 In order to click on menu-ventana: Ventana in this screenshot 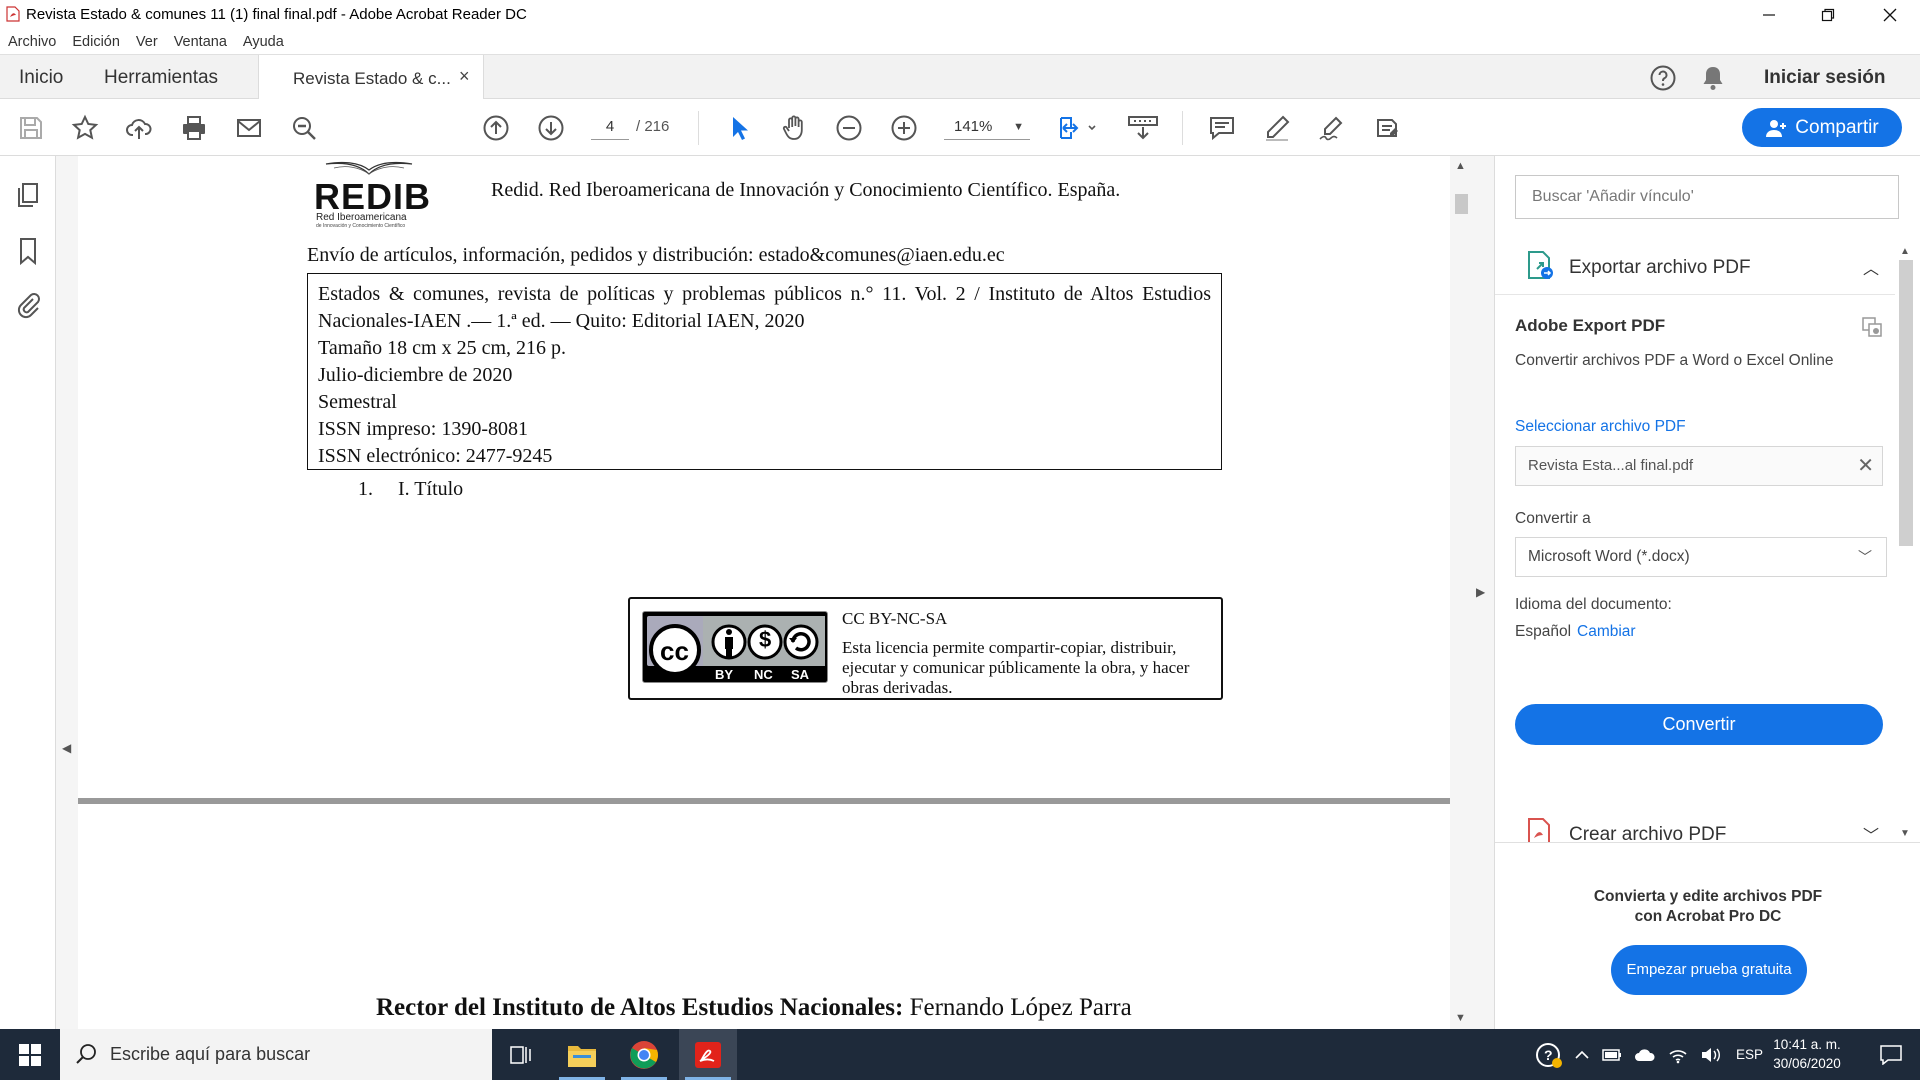, I will do `click(200, 42)`.